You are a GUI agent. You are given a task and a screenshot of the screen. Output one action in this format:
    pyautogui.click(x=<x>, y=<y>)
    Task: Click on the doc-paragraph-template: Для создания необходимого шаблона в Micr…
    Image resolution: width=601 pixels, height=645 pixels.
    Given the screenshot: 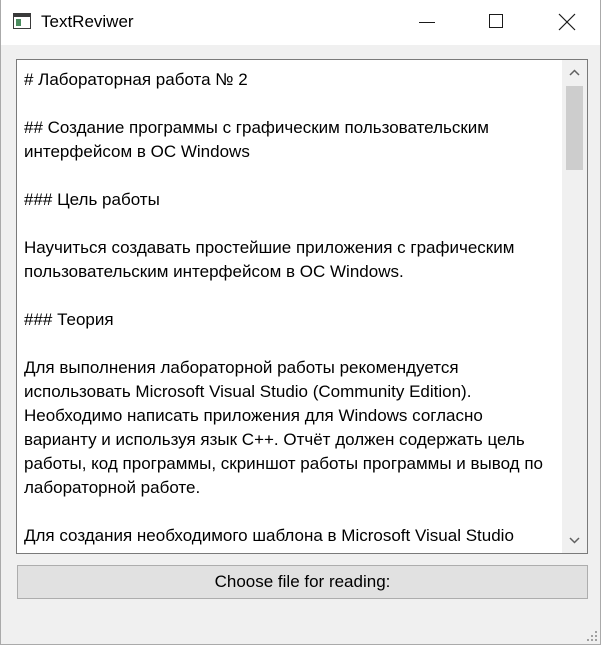 What is the action you would take?
    pyautogui.click(x=269, y=535)
    